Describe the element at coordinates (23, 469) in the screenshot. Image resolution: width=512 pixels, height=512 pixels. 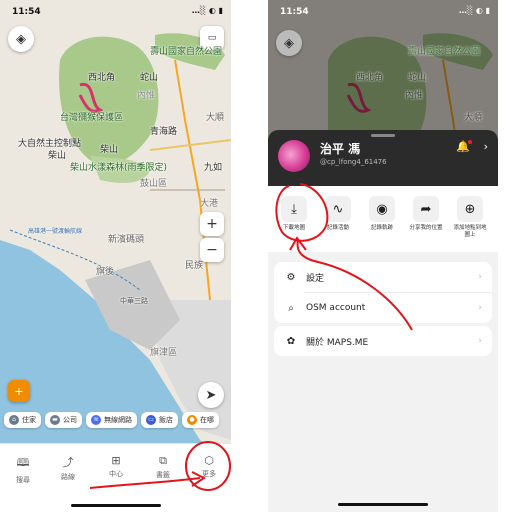
I see `nav-search: 🕮 搜尋` at that location.